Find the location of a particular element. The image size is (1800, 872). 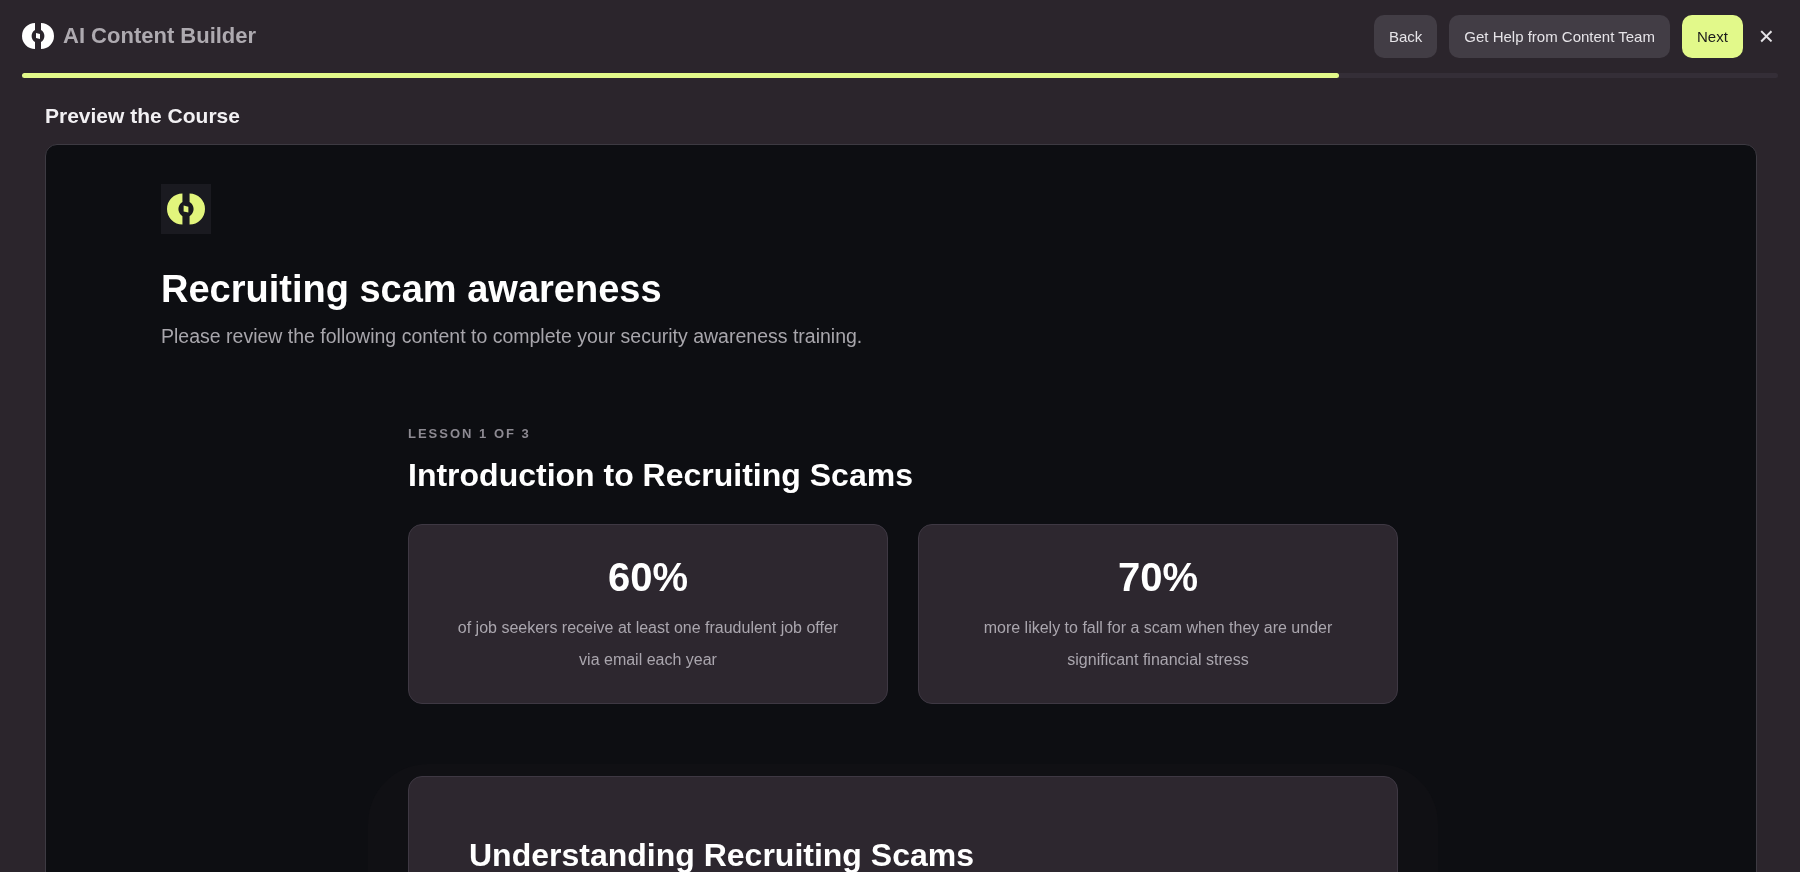

nav-button: Back is located at coordinates (1405, 36).